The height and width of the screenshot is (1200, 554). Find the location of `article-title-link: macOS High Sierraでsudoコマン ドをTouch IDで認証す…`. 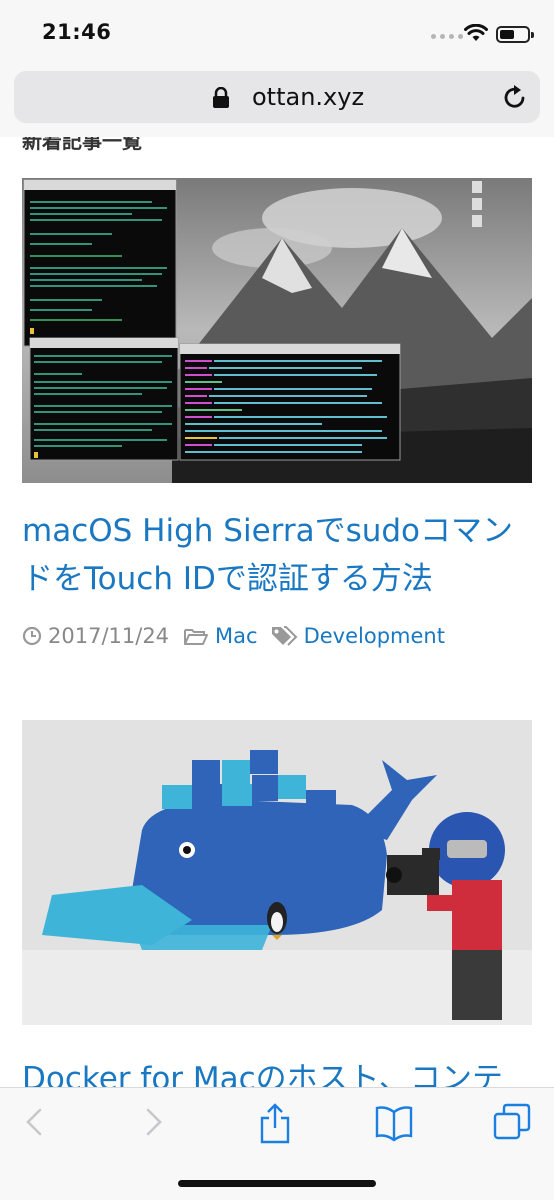

article-title-link: macOS High Sierraでsudoコマン ドをTouch IDで認証す… is located at coordinates (278, 555).